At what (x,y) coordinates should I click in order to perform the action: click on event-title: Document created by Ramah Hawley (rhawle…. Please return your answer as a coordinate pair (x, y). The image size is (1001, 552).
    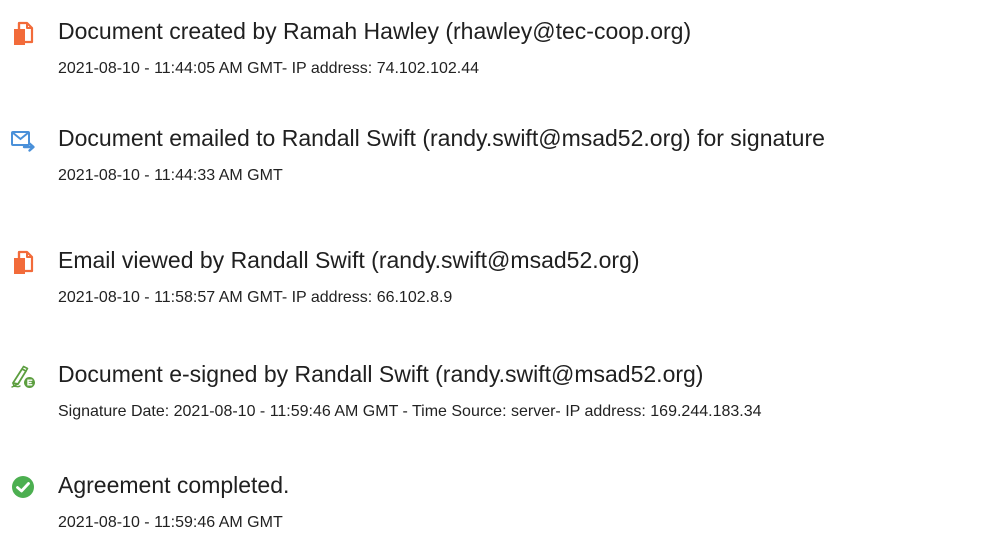
    Looking at the image, I should click on (375, 31).